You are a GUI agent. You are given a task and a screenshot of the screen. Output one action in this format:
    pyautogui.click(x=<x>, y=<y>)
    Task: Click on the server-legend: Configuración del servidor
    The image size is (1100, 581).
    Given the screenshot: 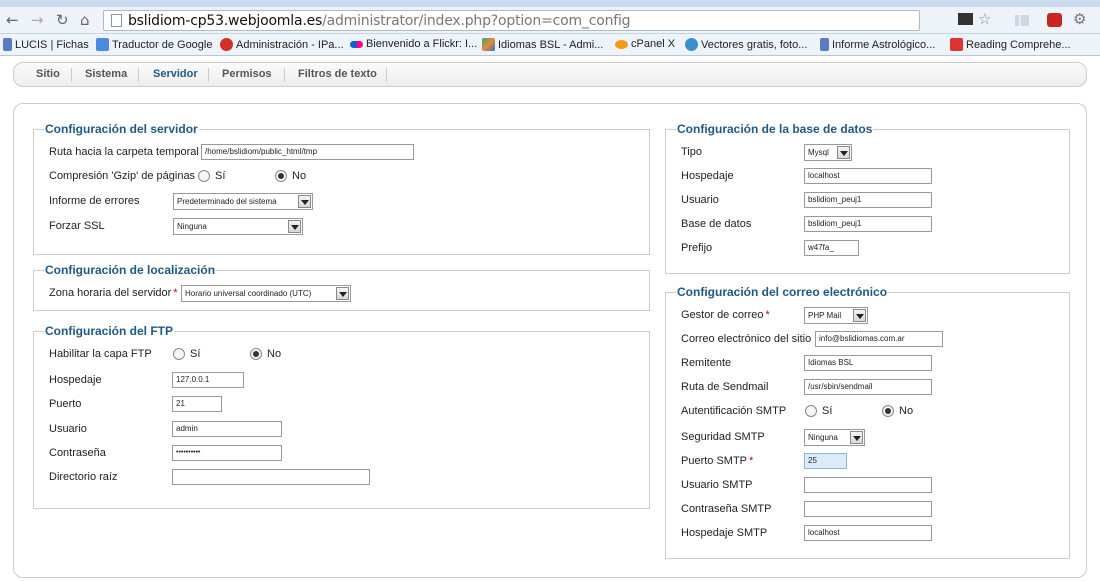 What is the action you would take?
    pyautogui.click(x=121, y=129)
    